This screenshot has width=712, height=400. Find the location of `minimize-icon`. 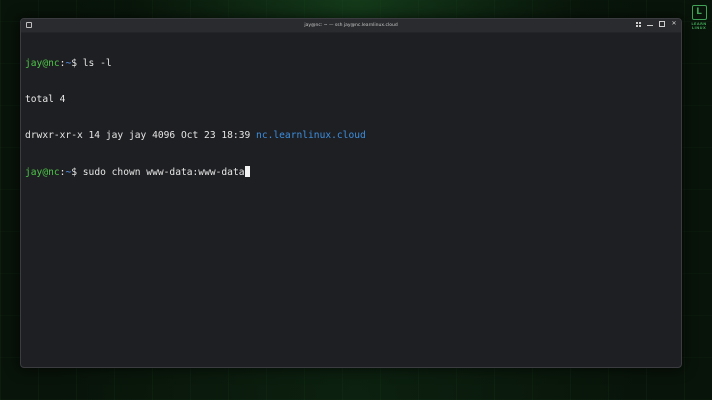

minimize-icon is located at coordinates (650, 24).